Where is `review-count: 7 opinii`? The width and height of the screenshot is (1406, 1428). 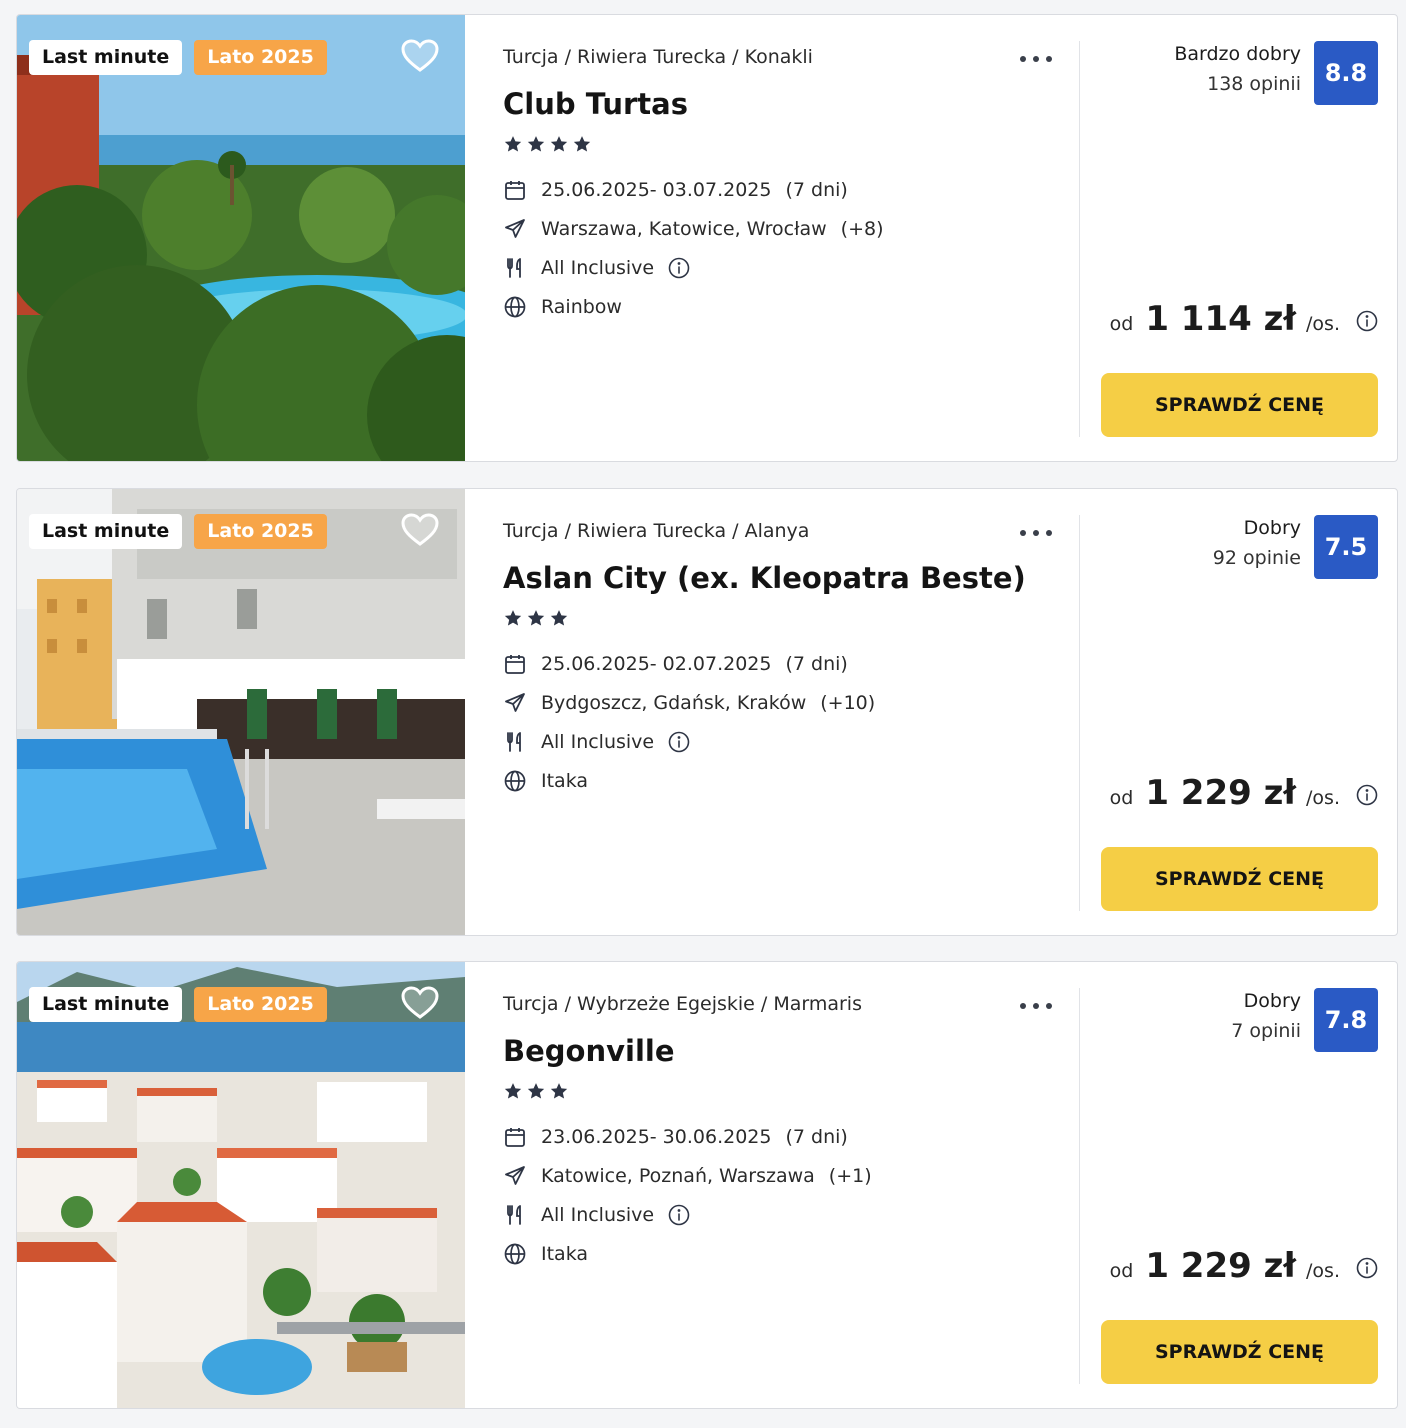 review-count: 7 opinii is located at coordinates (1266, 1031).